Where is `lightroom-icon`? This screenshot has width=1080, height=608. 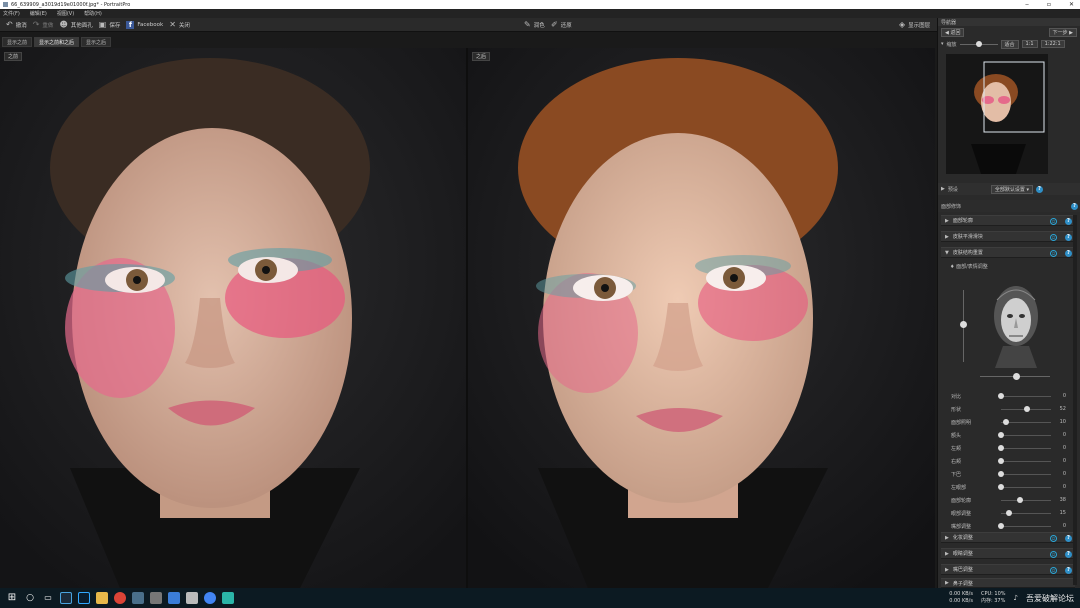
lightroom-icon is located at coordinates (66, 598).